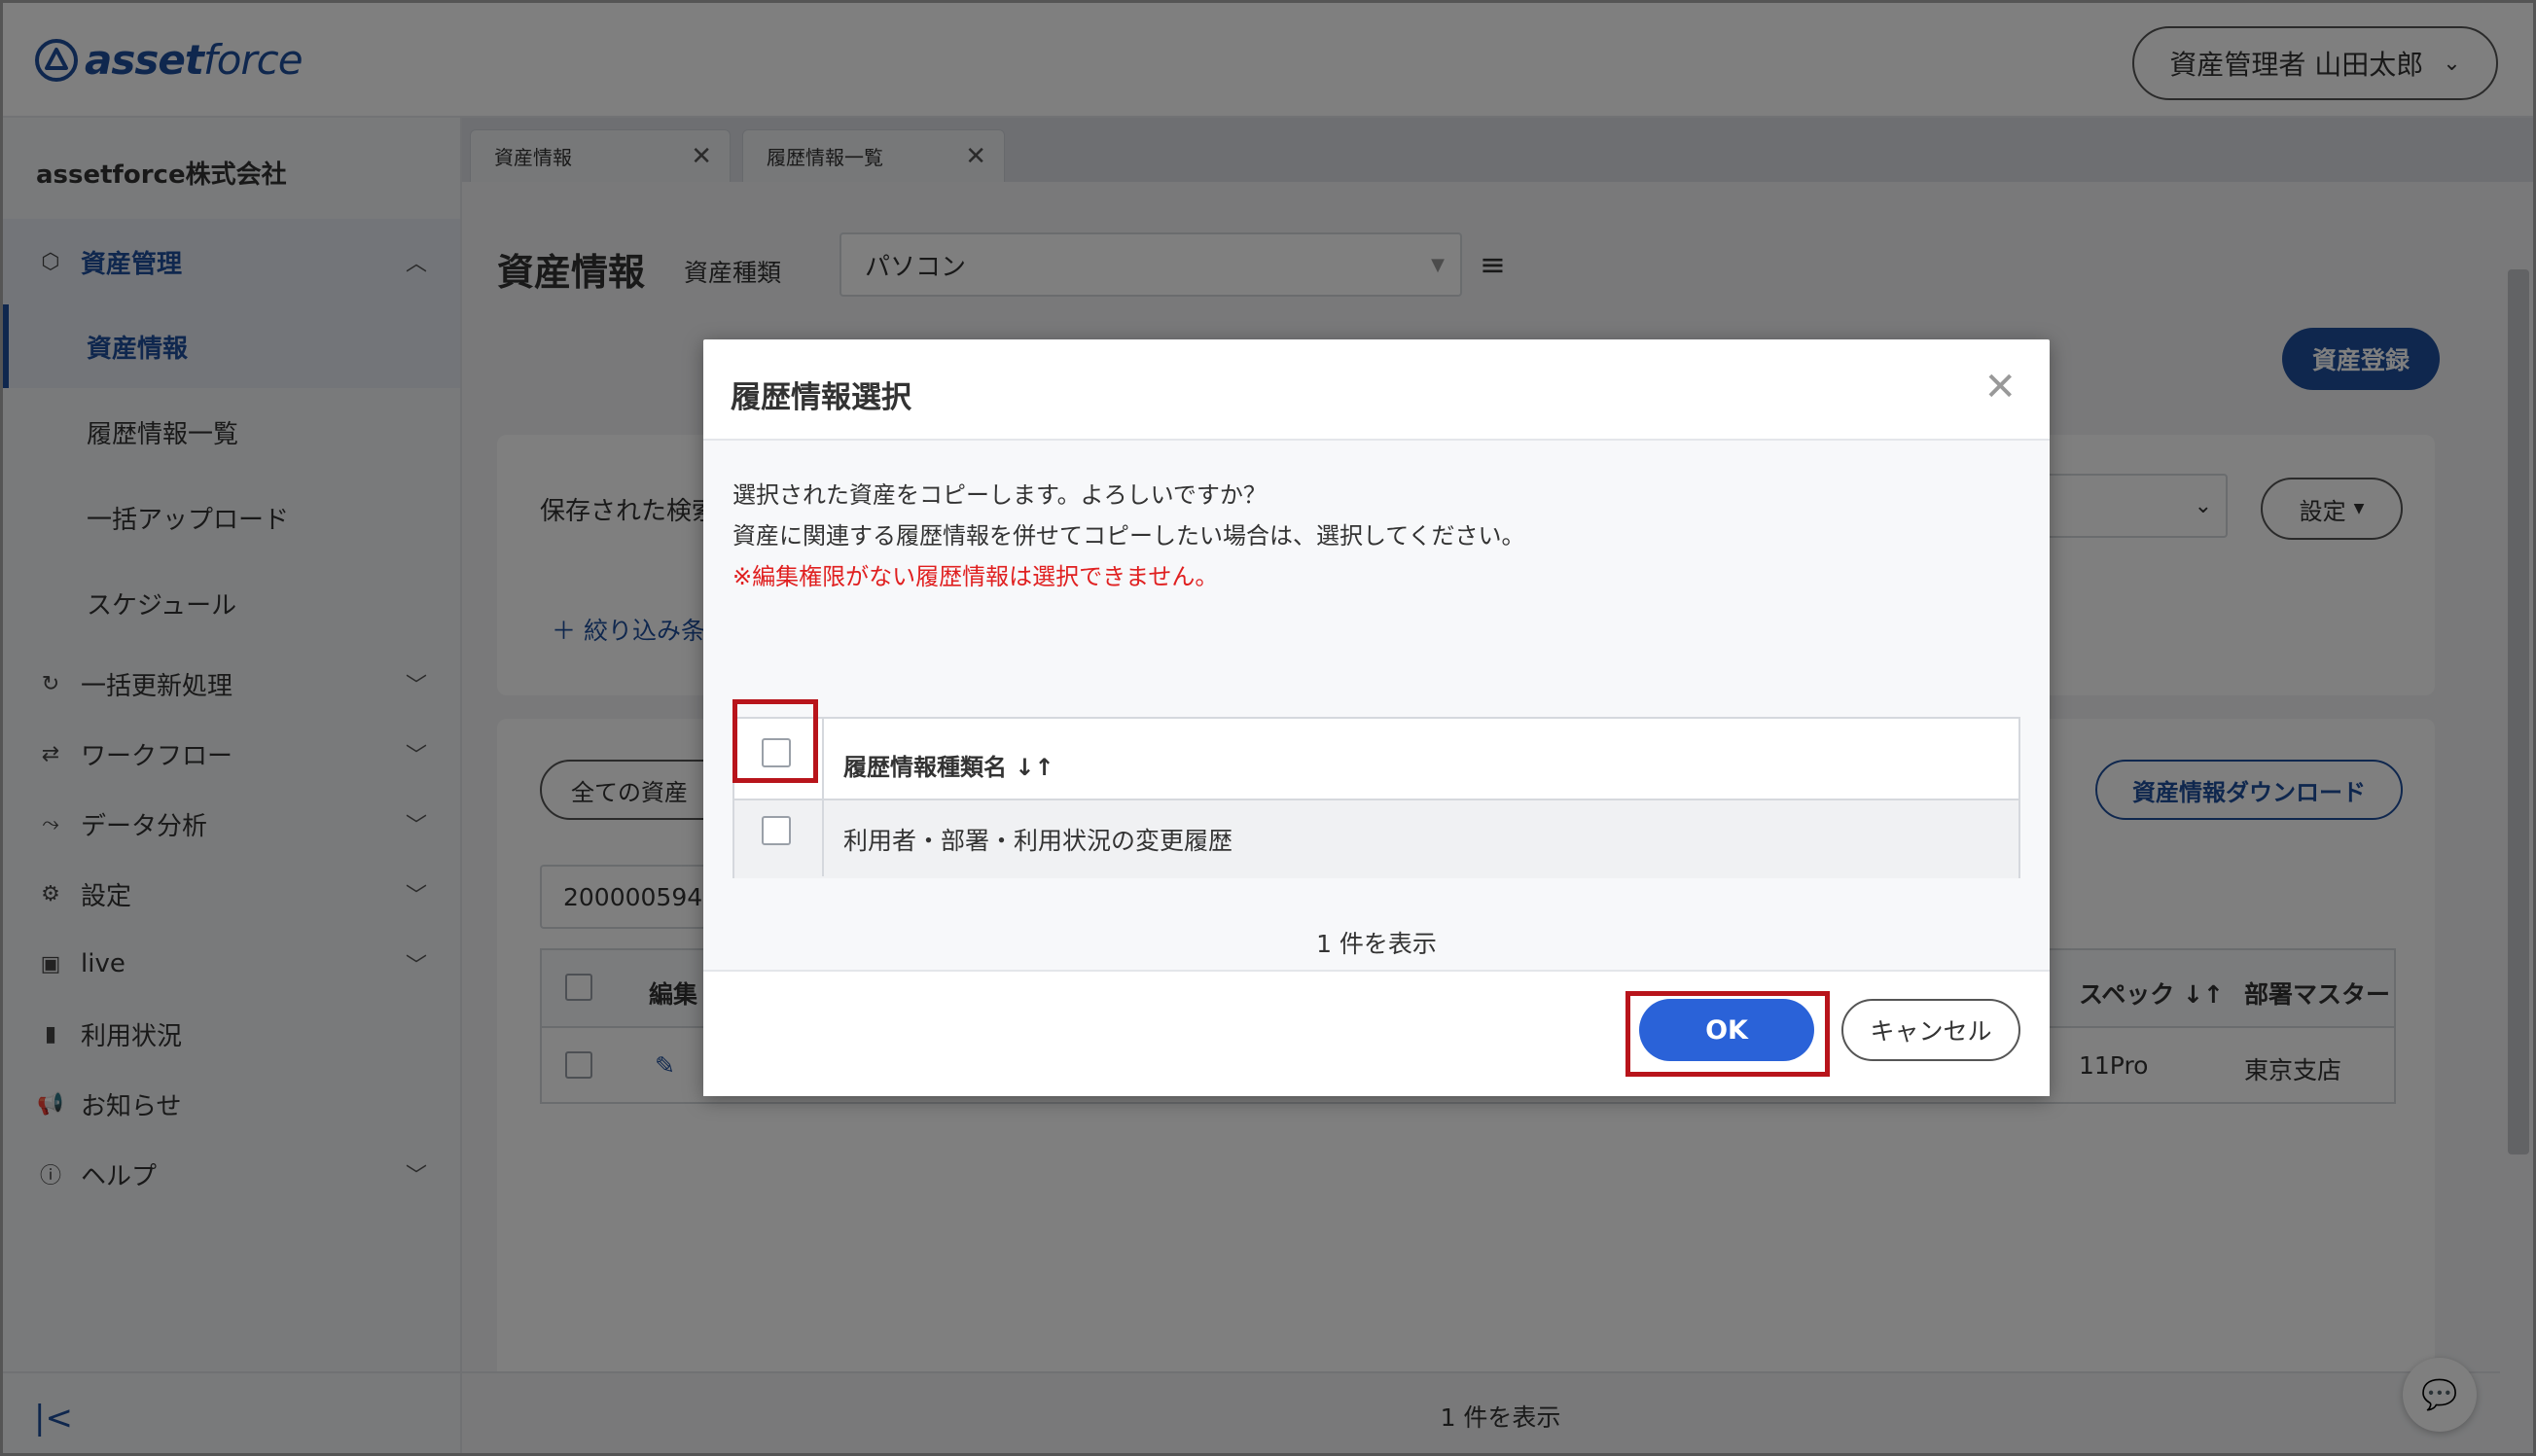  Describe the element at coordinates (1128, 536) in the screenshot. I see `instruction-message: 資産に関連する履歴情報を併せてコピーしたい場合は、選択してください。` at that location.